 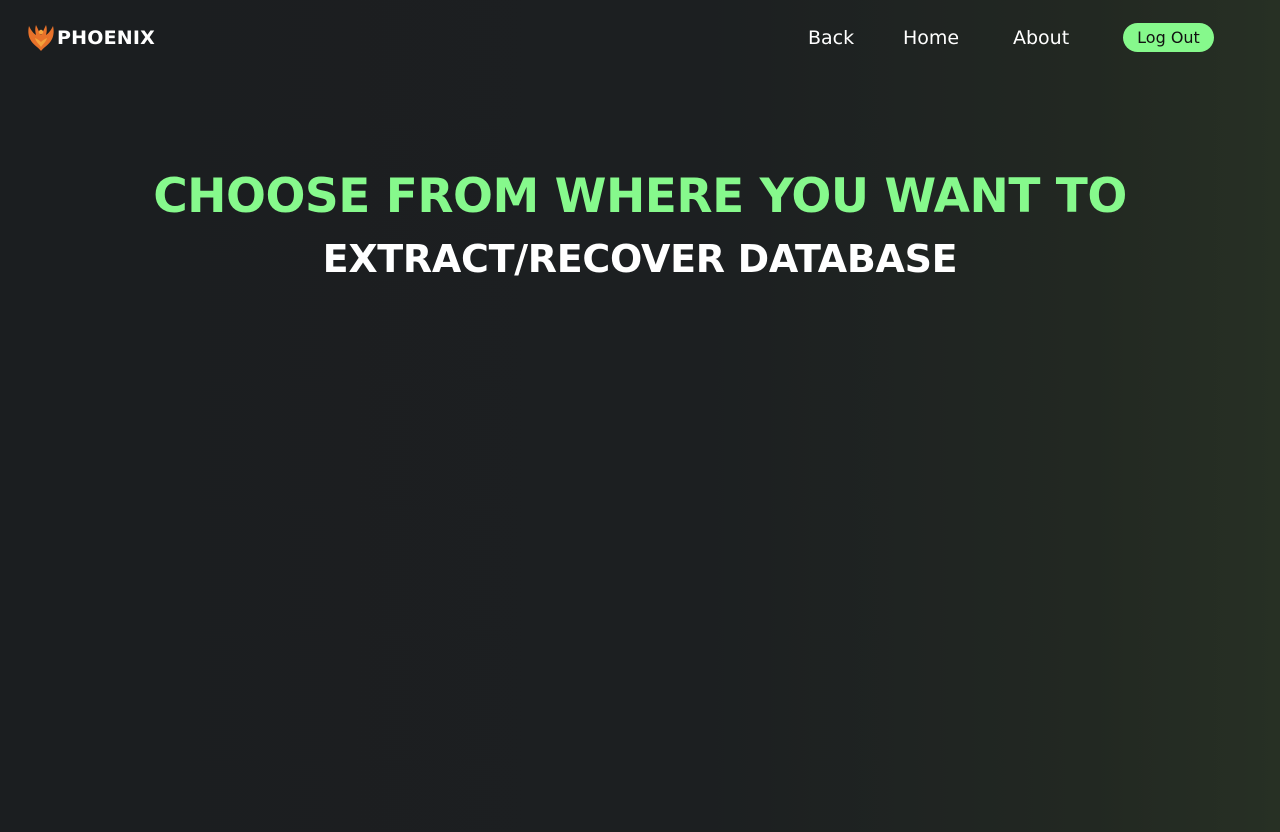 I want to click on logout-button: Log Out, so click(x=1168, y=37).